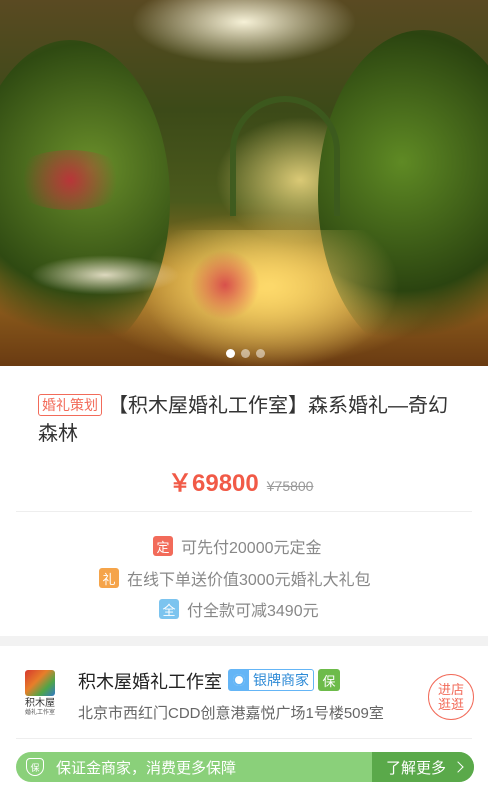  What do you see at coordinates (245, 767) in the screenshot?
I see `guarantee-bar: 保 保证金商家，消费更多保障 了解更多` at bounding box center [245, 767].